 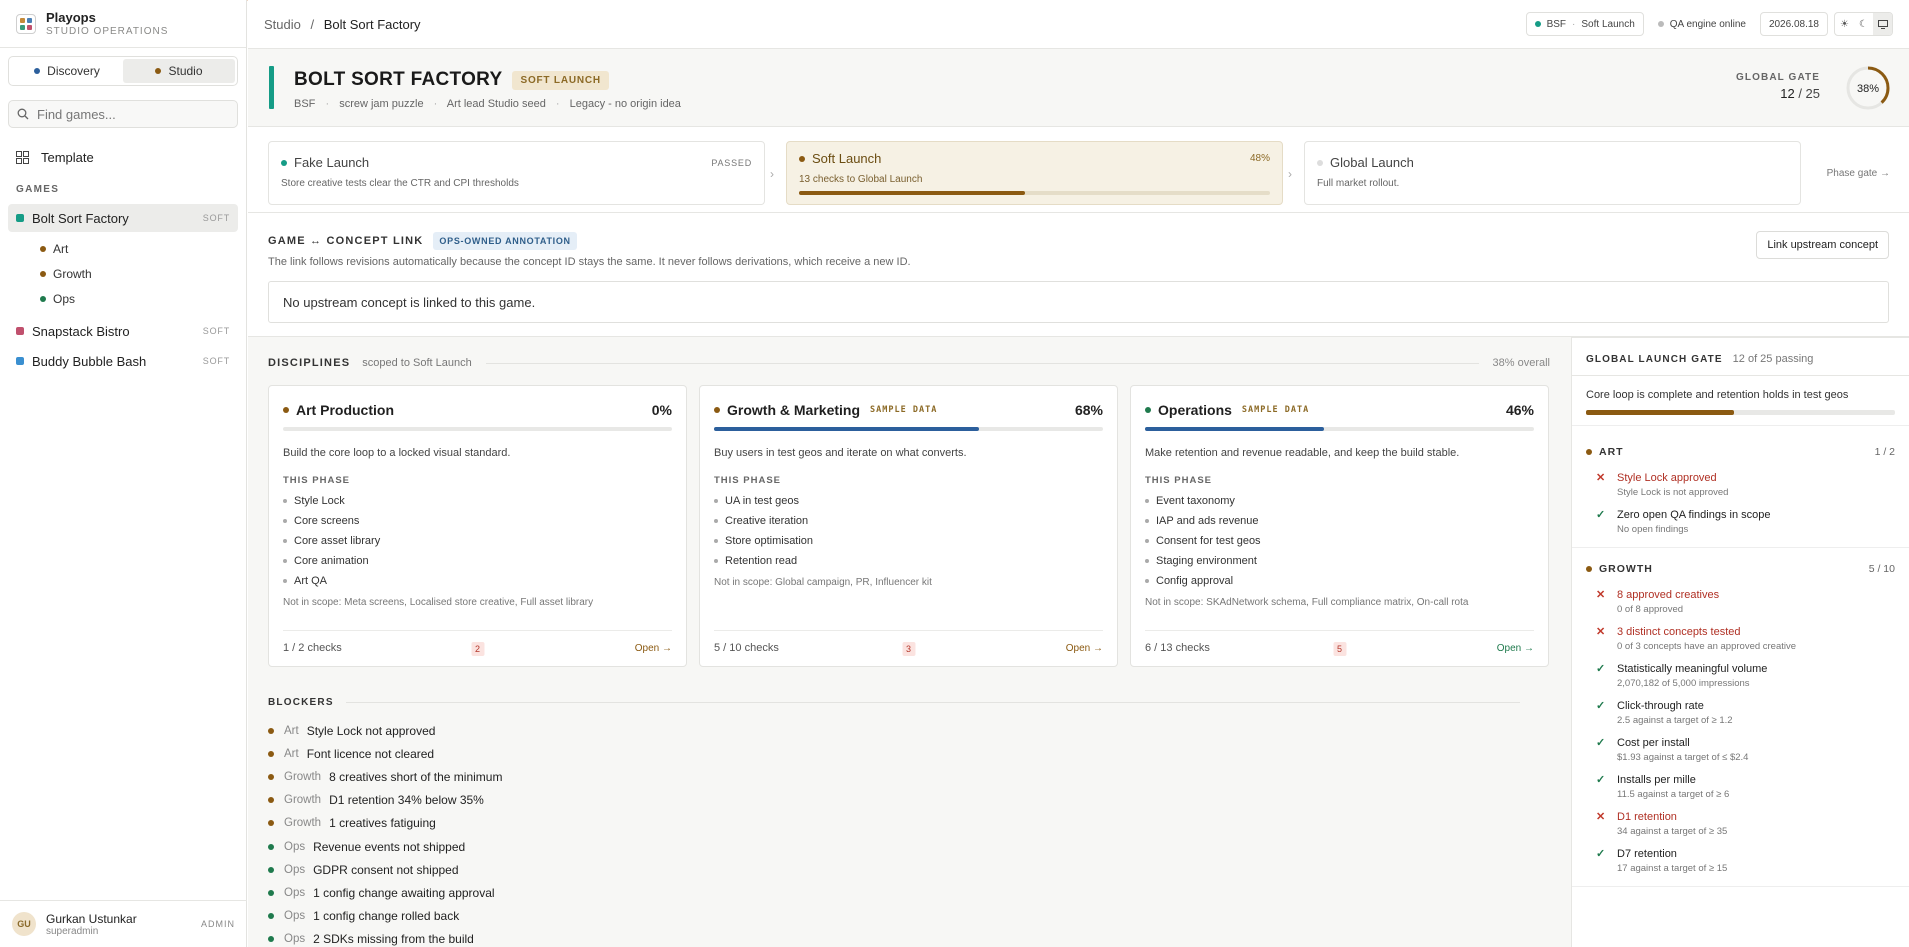 I want to click on blocker-item: Art Font licence not cleared, so click(x=385, y=753).